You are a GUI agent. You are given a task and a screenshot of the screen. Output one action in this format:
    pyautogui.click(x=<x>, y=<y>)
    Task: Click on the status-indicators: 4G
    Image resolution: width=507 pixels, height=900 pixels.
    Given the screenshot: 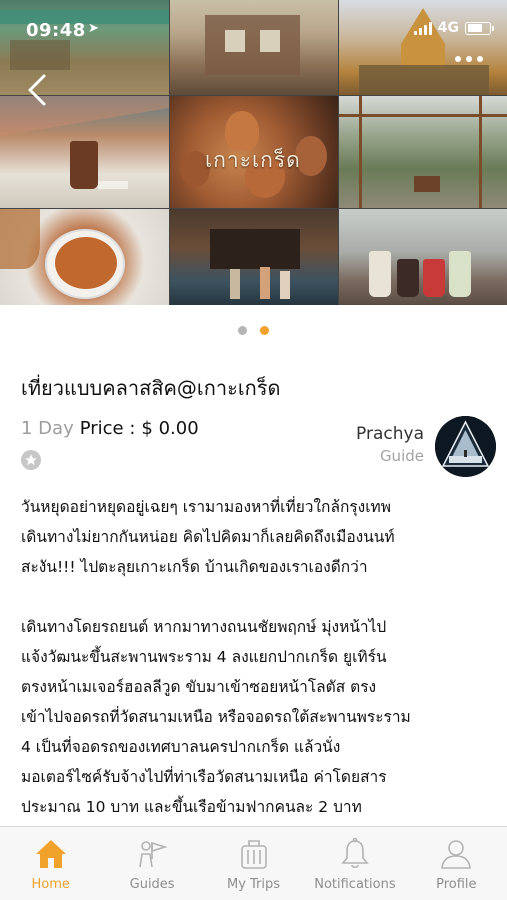 What is the action you would take?
    pyautogui.click(x=453, y=28)
    